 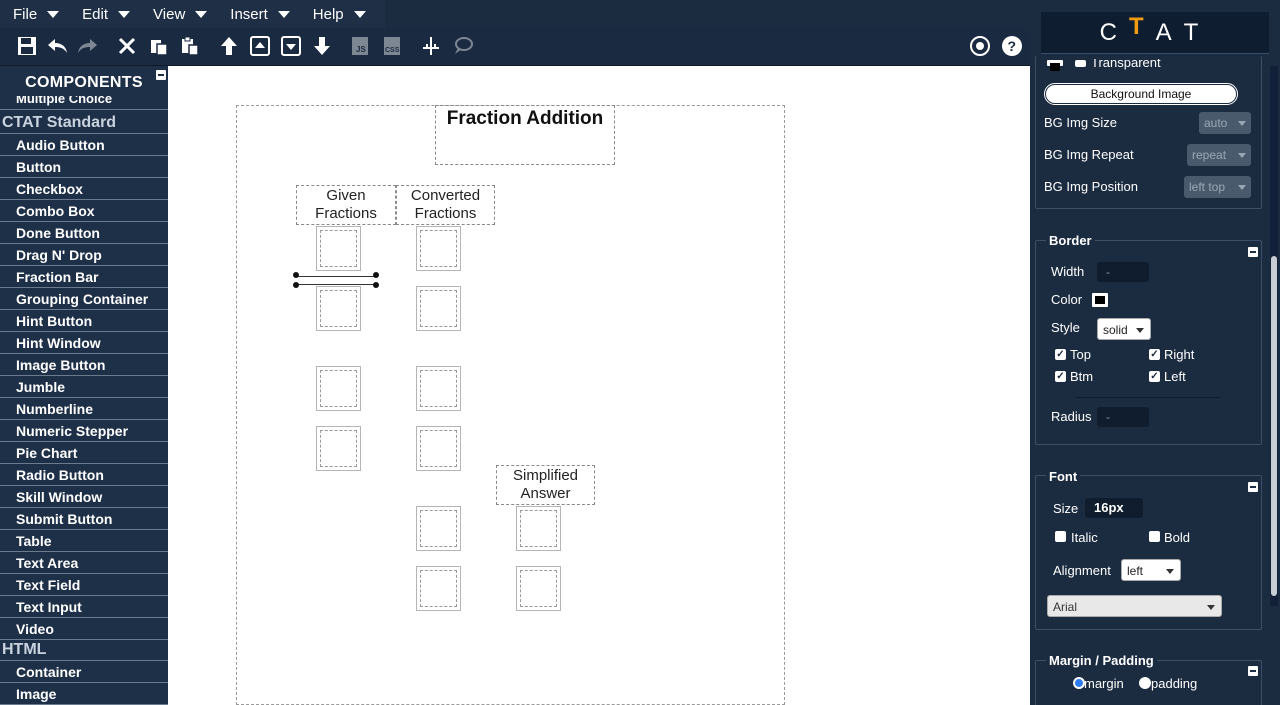 I want to click on selected-line-component, so click(x=336, y=280).